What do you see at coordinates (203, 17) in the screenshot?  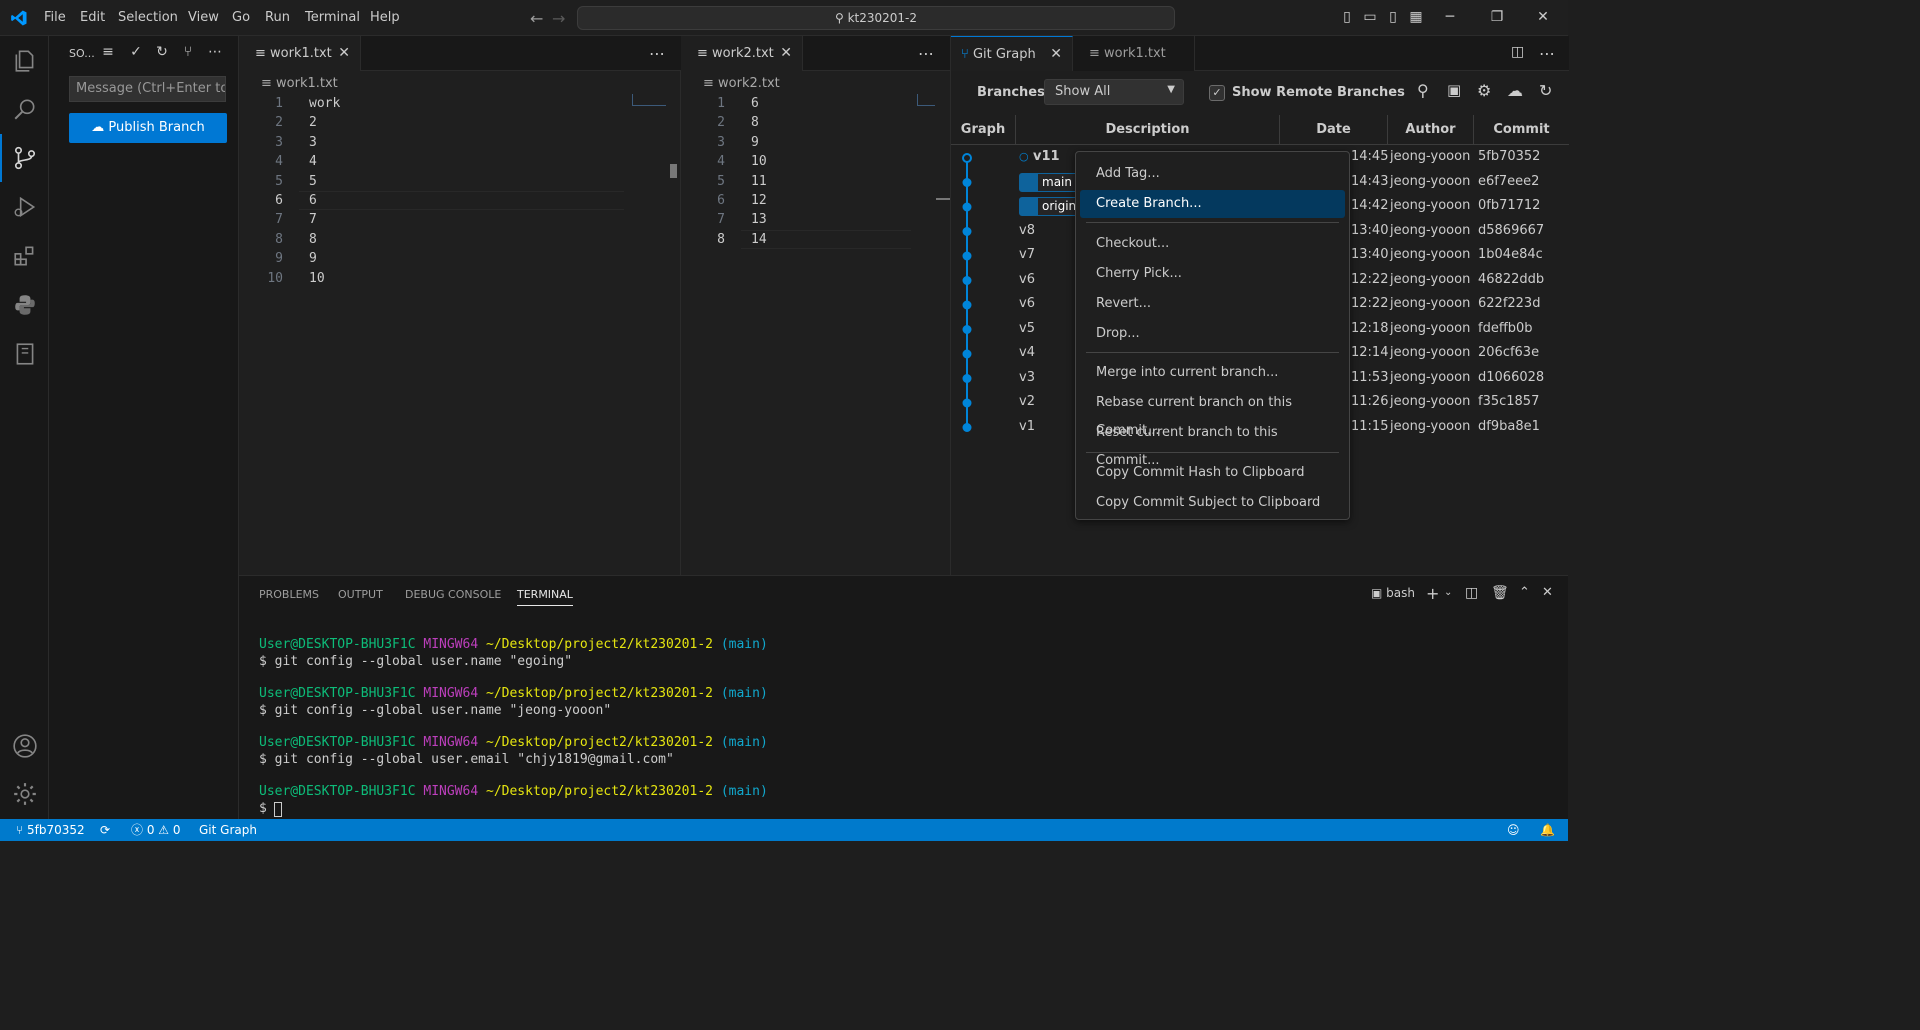 I see `menu-view: View` at bounding box center [203, 17].